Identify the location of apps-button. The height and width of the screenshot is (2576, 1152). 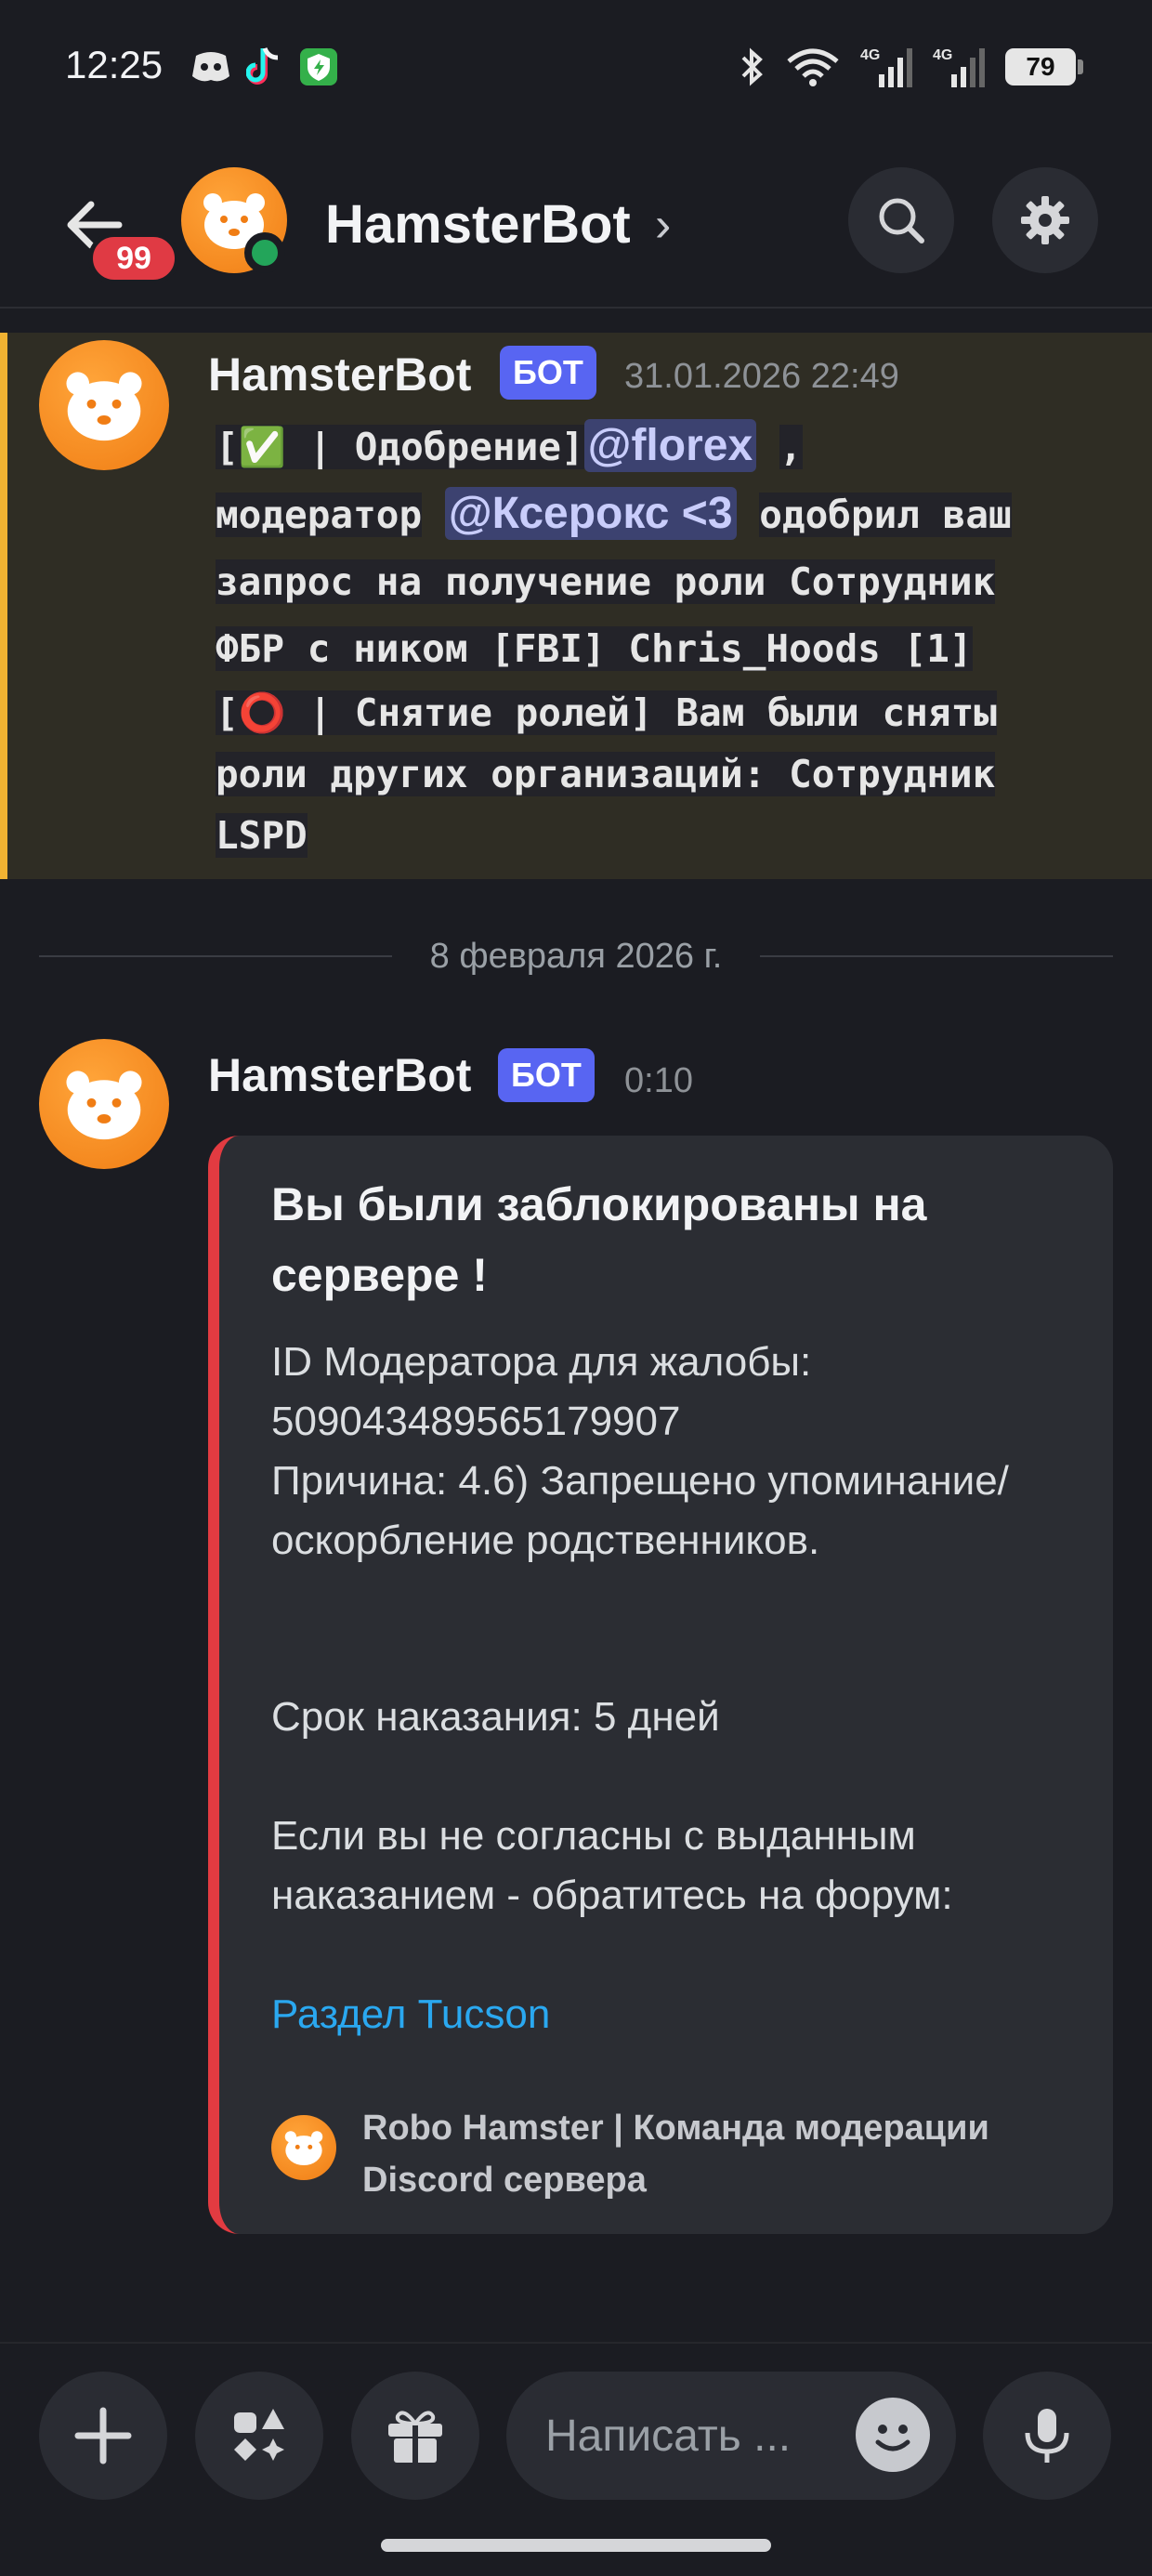
(259, 2436).